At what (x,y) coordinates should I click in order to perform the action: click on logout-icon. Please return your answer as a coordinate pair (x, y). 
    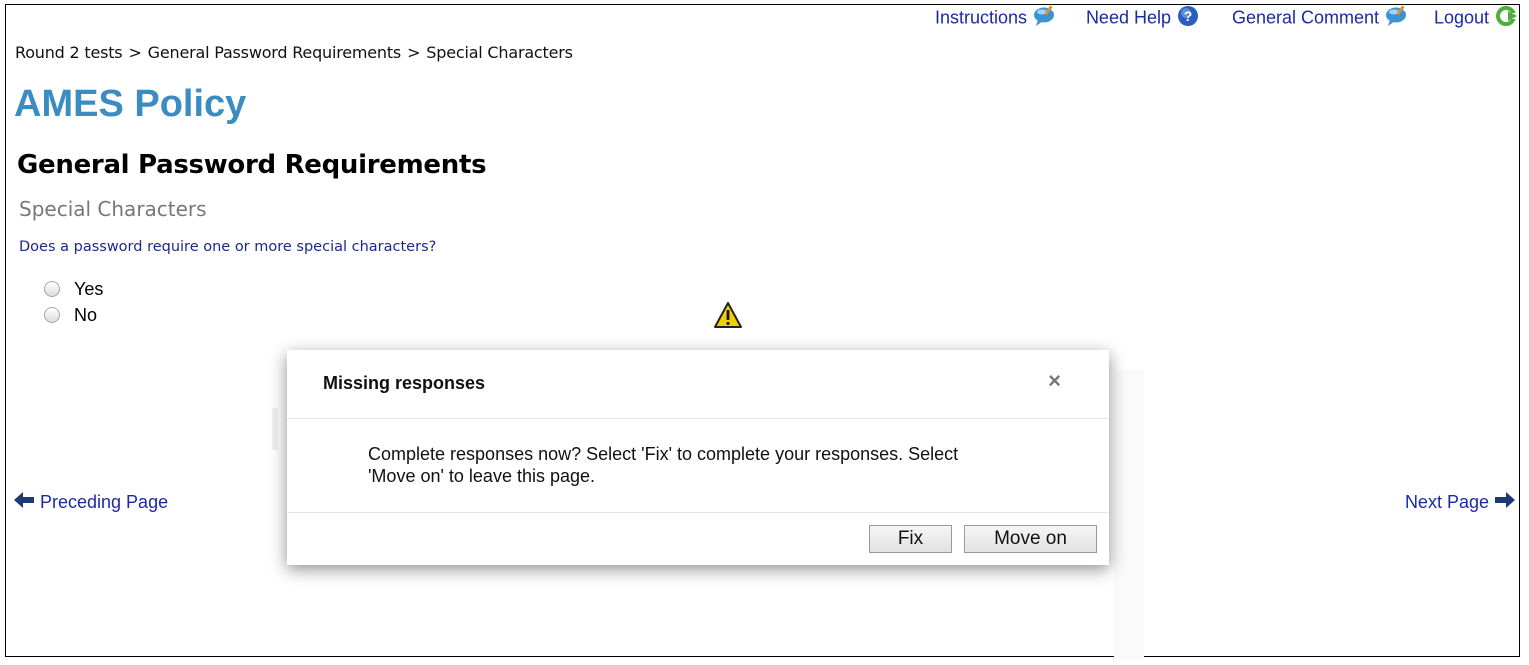
    Looking at the image, I should click on (1507, 18).